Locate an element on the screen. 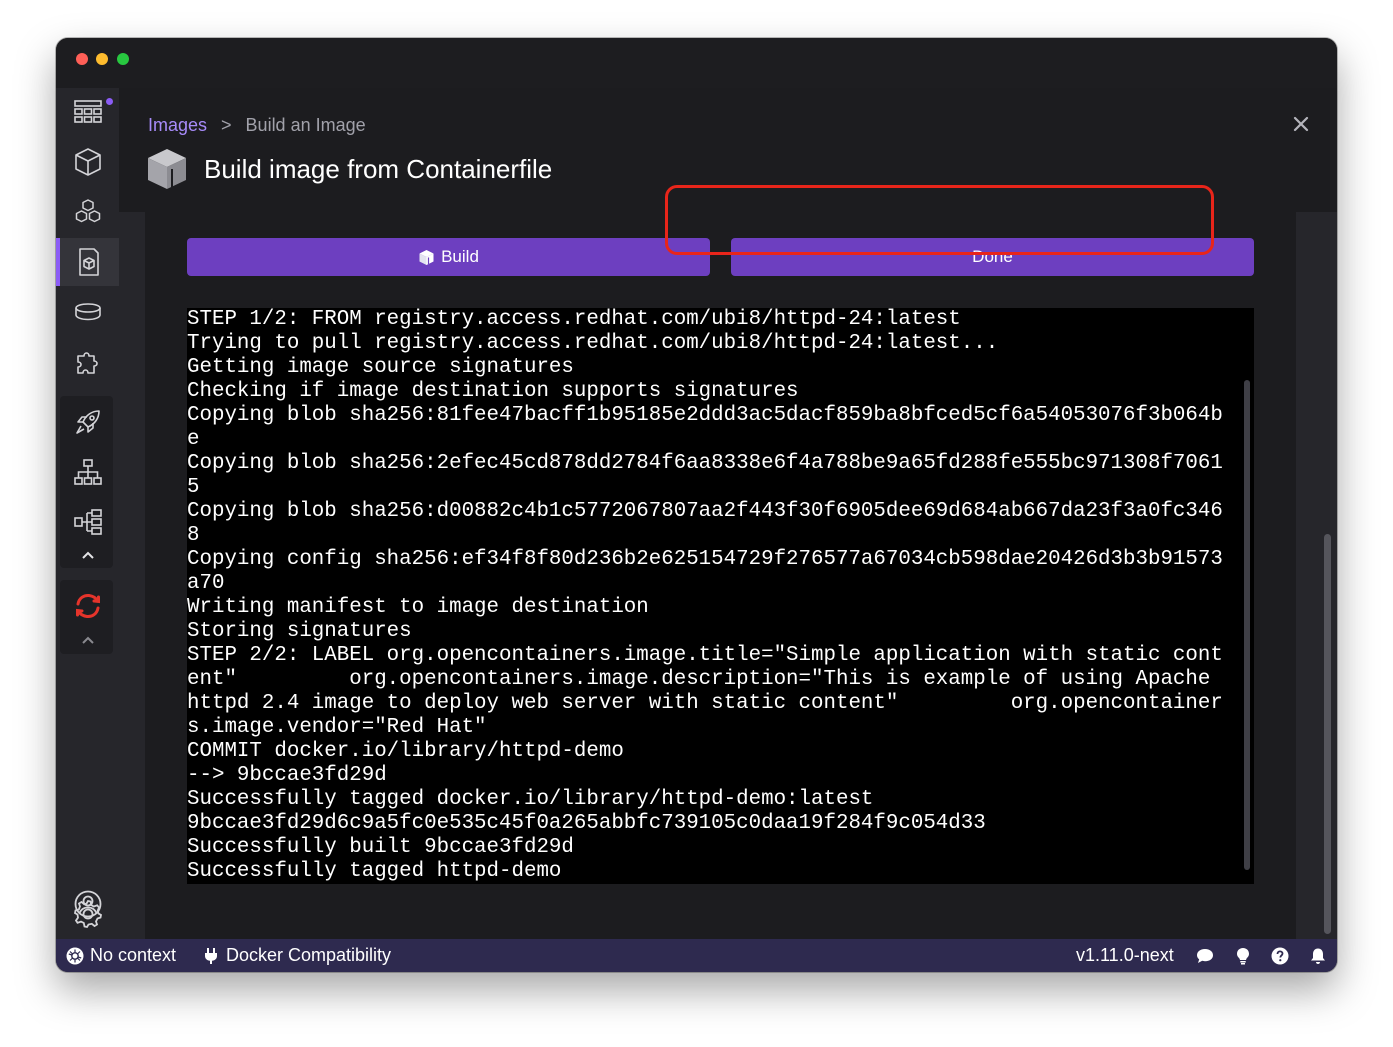 Image resolution: width=1393 pixels, height=1047 pixels. page-title: Build image from Containerfile is located at coordinates (378, 168).